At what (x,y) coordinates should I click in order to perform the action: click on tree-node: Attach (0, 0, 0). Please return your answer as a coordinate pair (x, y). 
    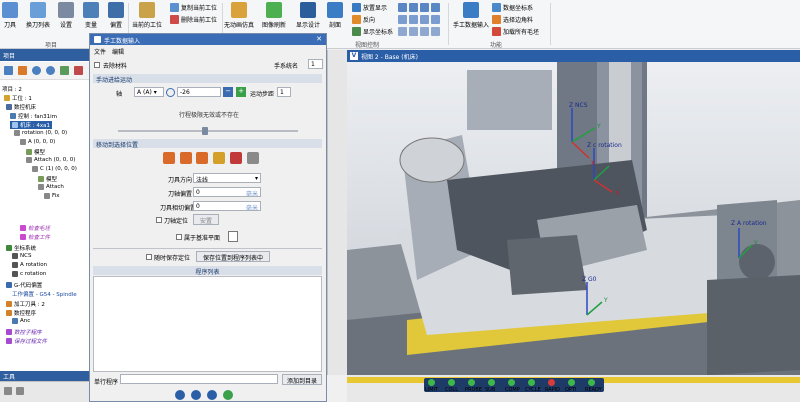
    Looking at the image, I should click on (50, 160).